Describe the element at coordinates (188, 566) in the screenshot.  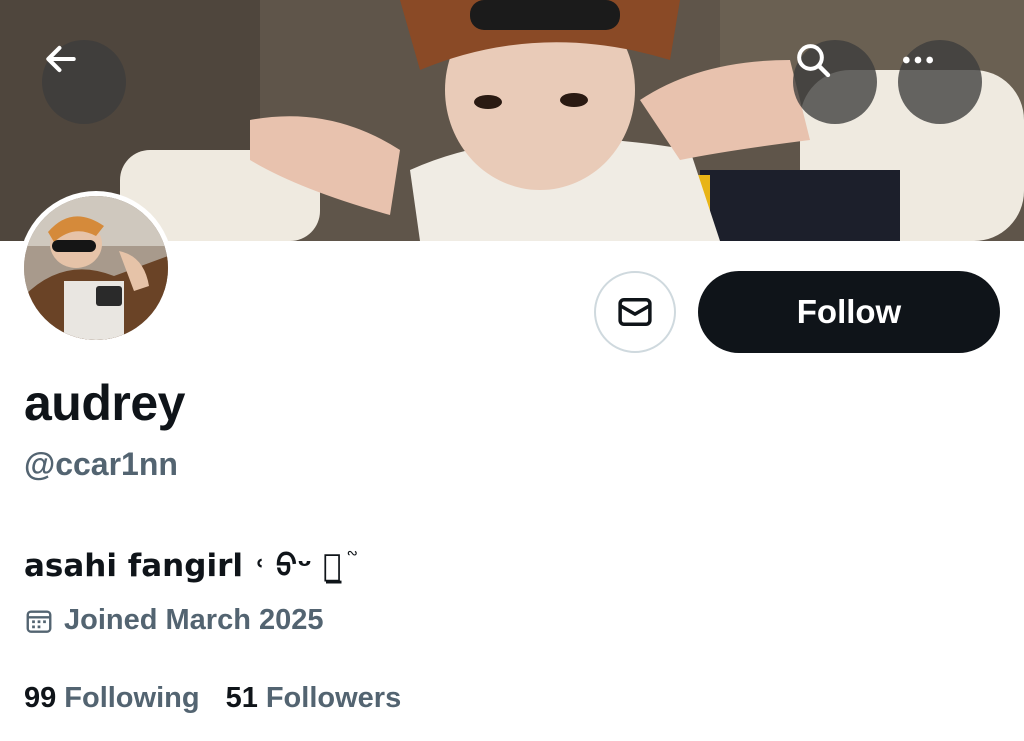
I see `bio-text: asahi fangirl ˓ ᢒᵕ ᢒ̲ ֘` at that location.